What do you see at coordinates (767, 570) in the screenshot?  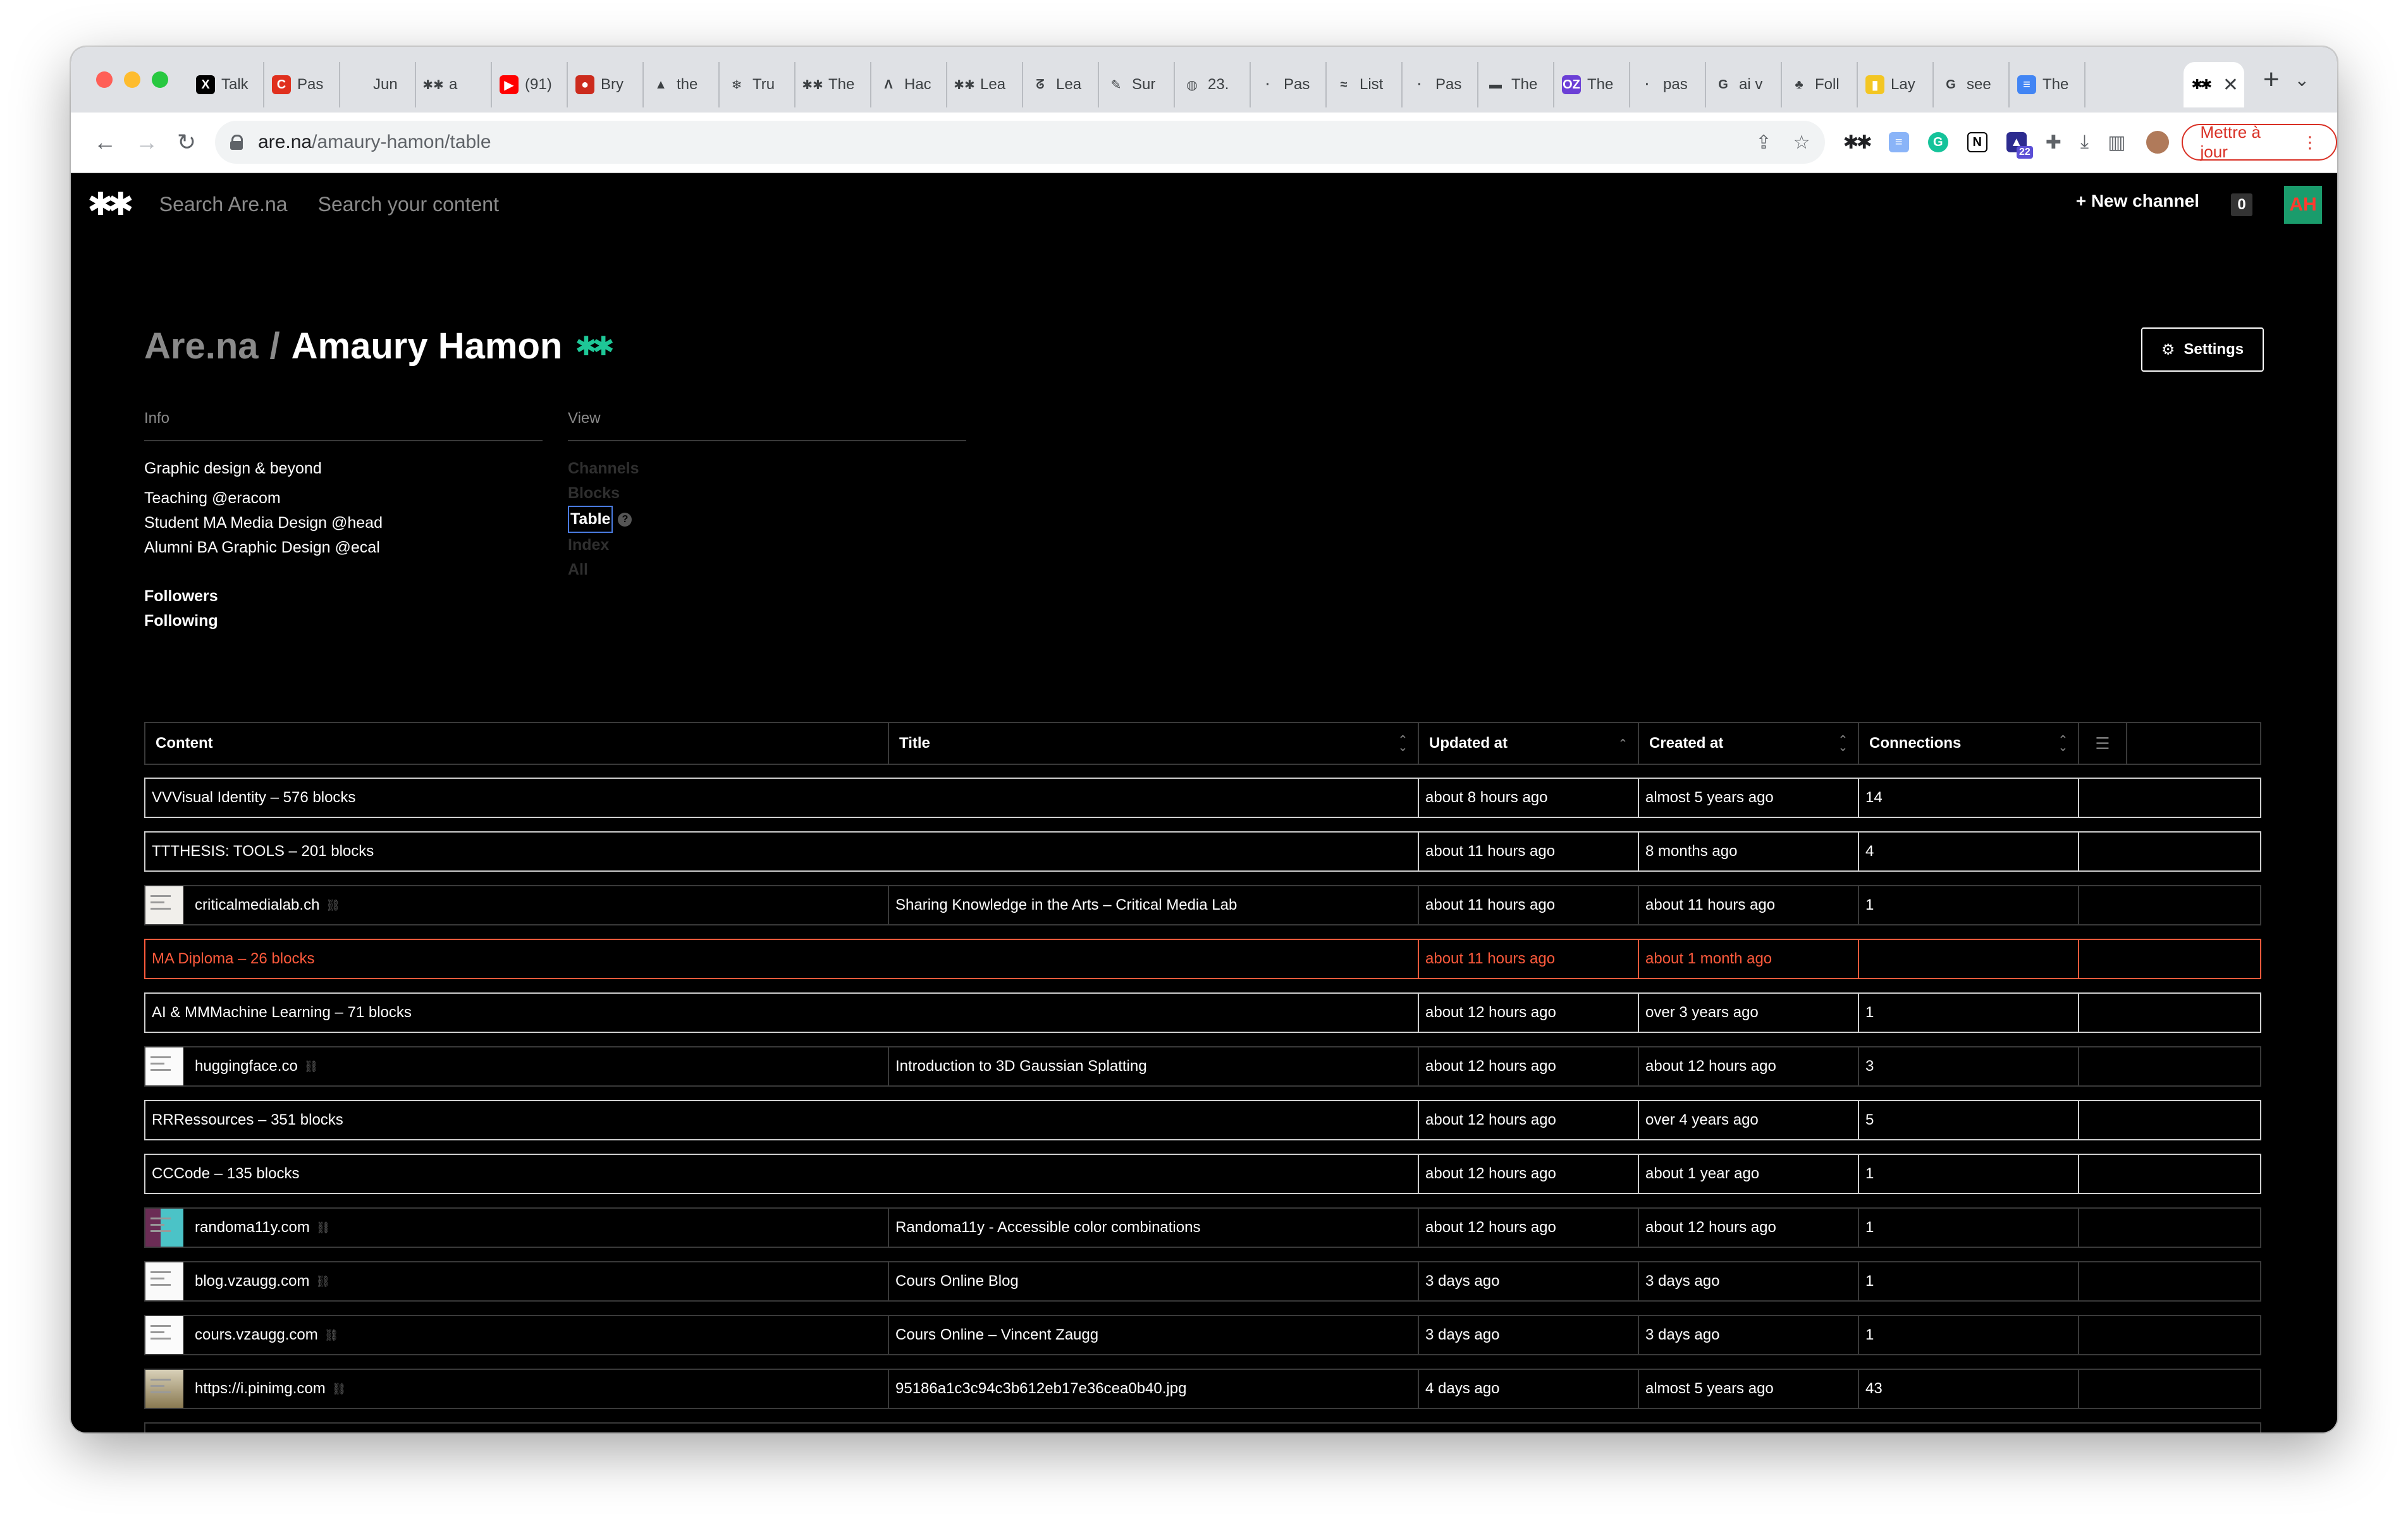 I see `view-option-all: All` at bounding box center [767, 570].